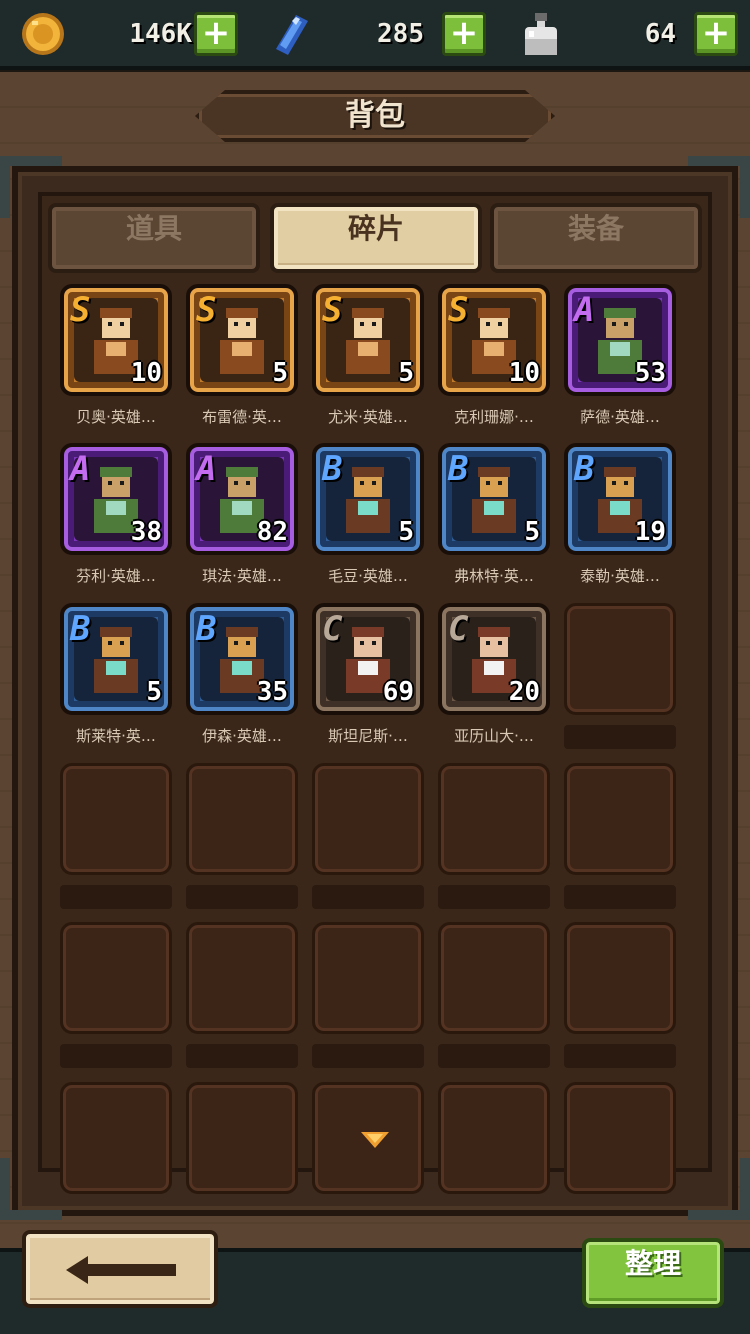 The height and width of the screenshot is (1334, 750). I want to click on gold-resource: 146K +, so click(129, 34).